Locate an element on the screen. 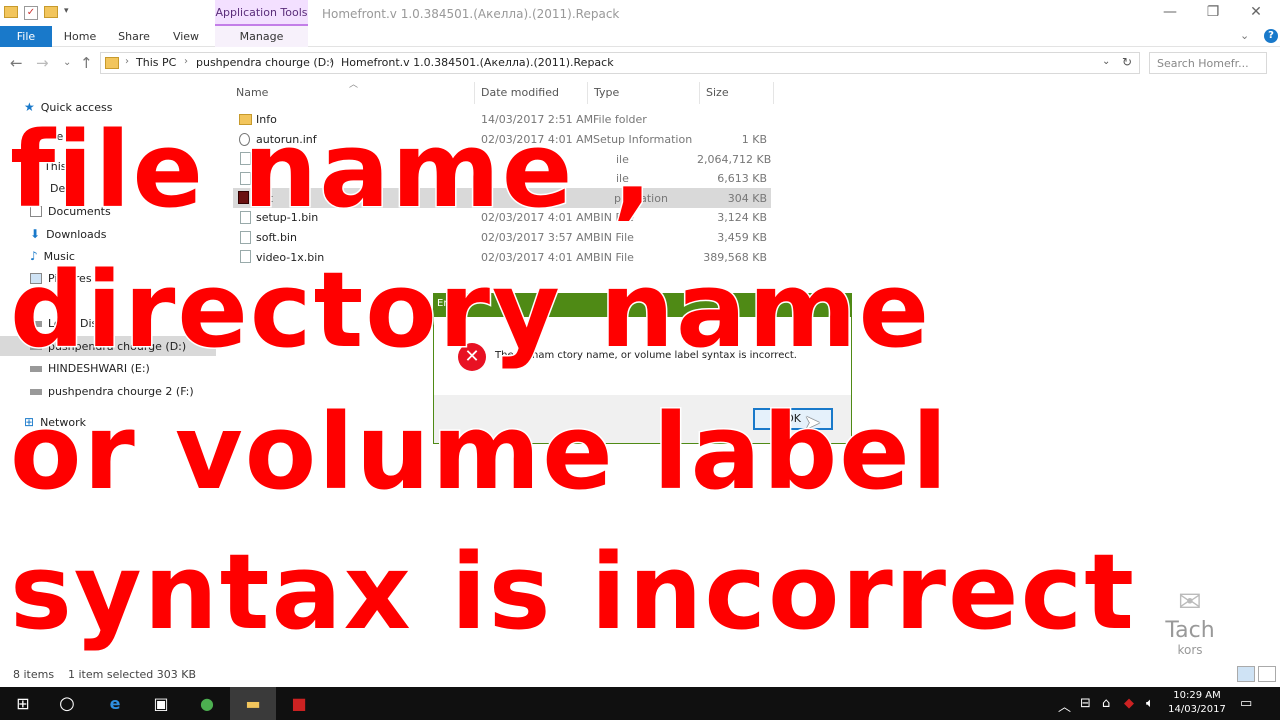 The image size is (1280, 720). details-view-icon is located at coordinates (1246, 674).